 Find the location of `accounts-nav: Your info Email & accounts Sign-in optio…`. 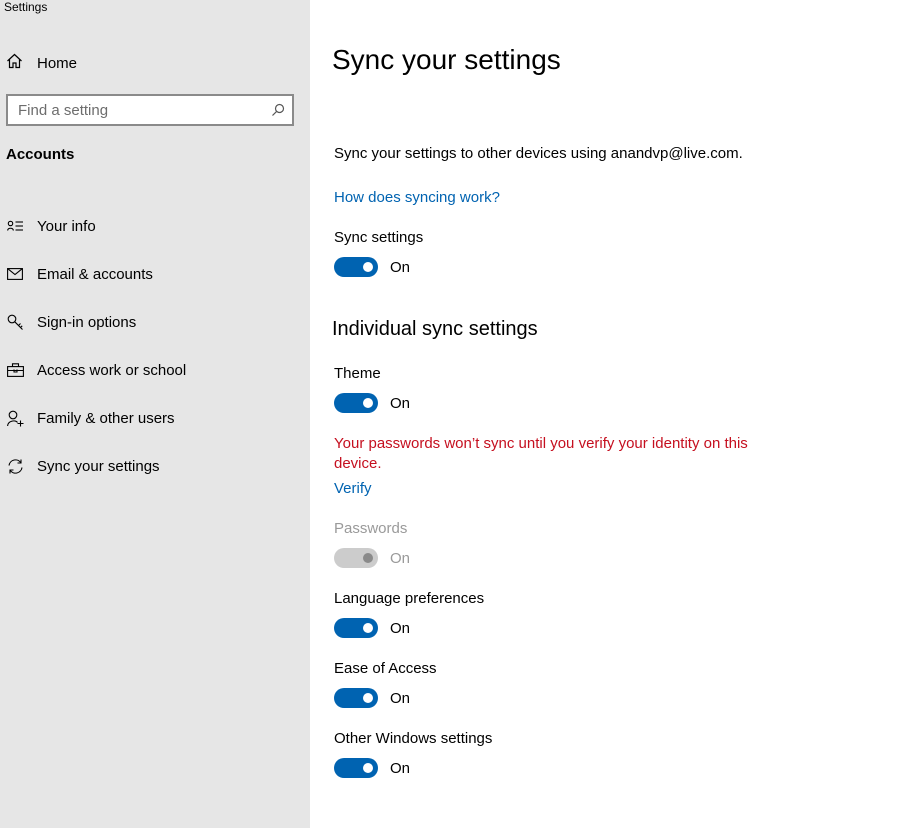

accounts-nav: Your info Email & accounts Sign-in optio… is located at coordinates (155, 346).